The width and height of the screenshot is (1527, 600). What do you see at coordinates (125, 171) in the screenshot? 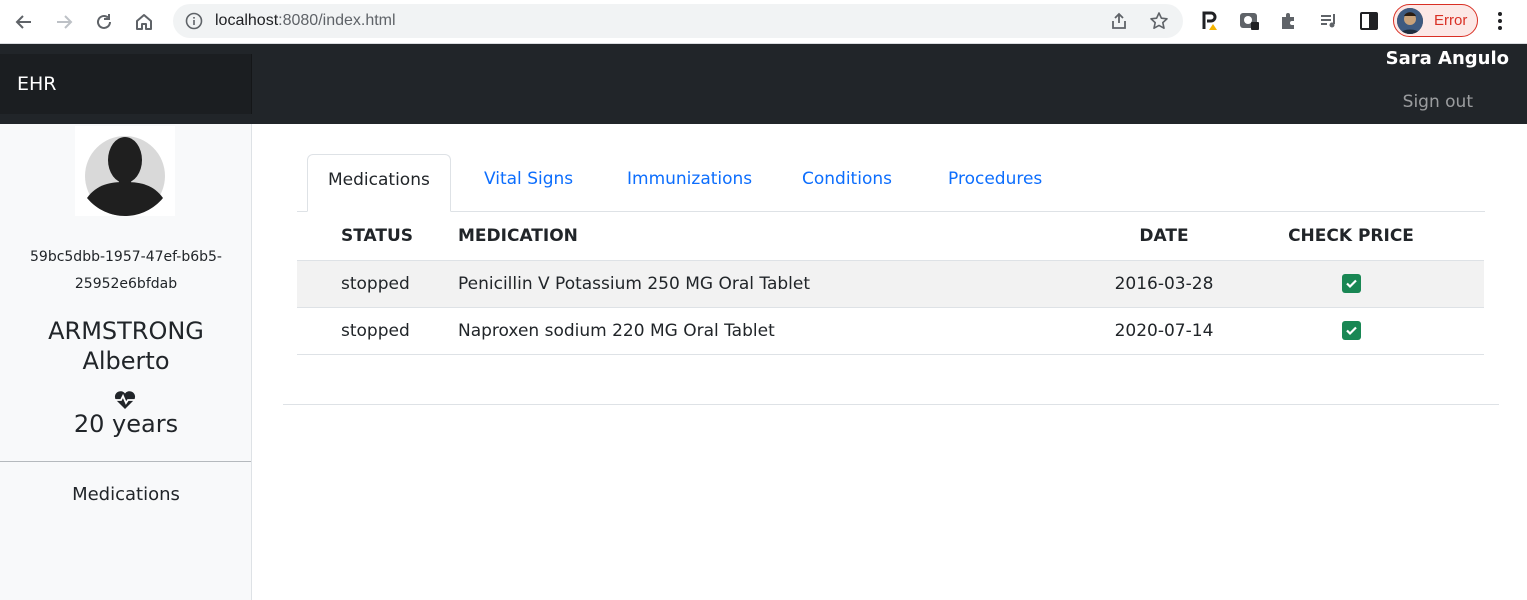
I see `avatar-silhouette-icon` at bounding box center [125, 171].